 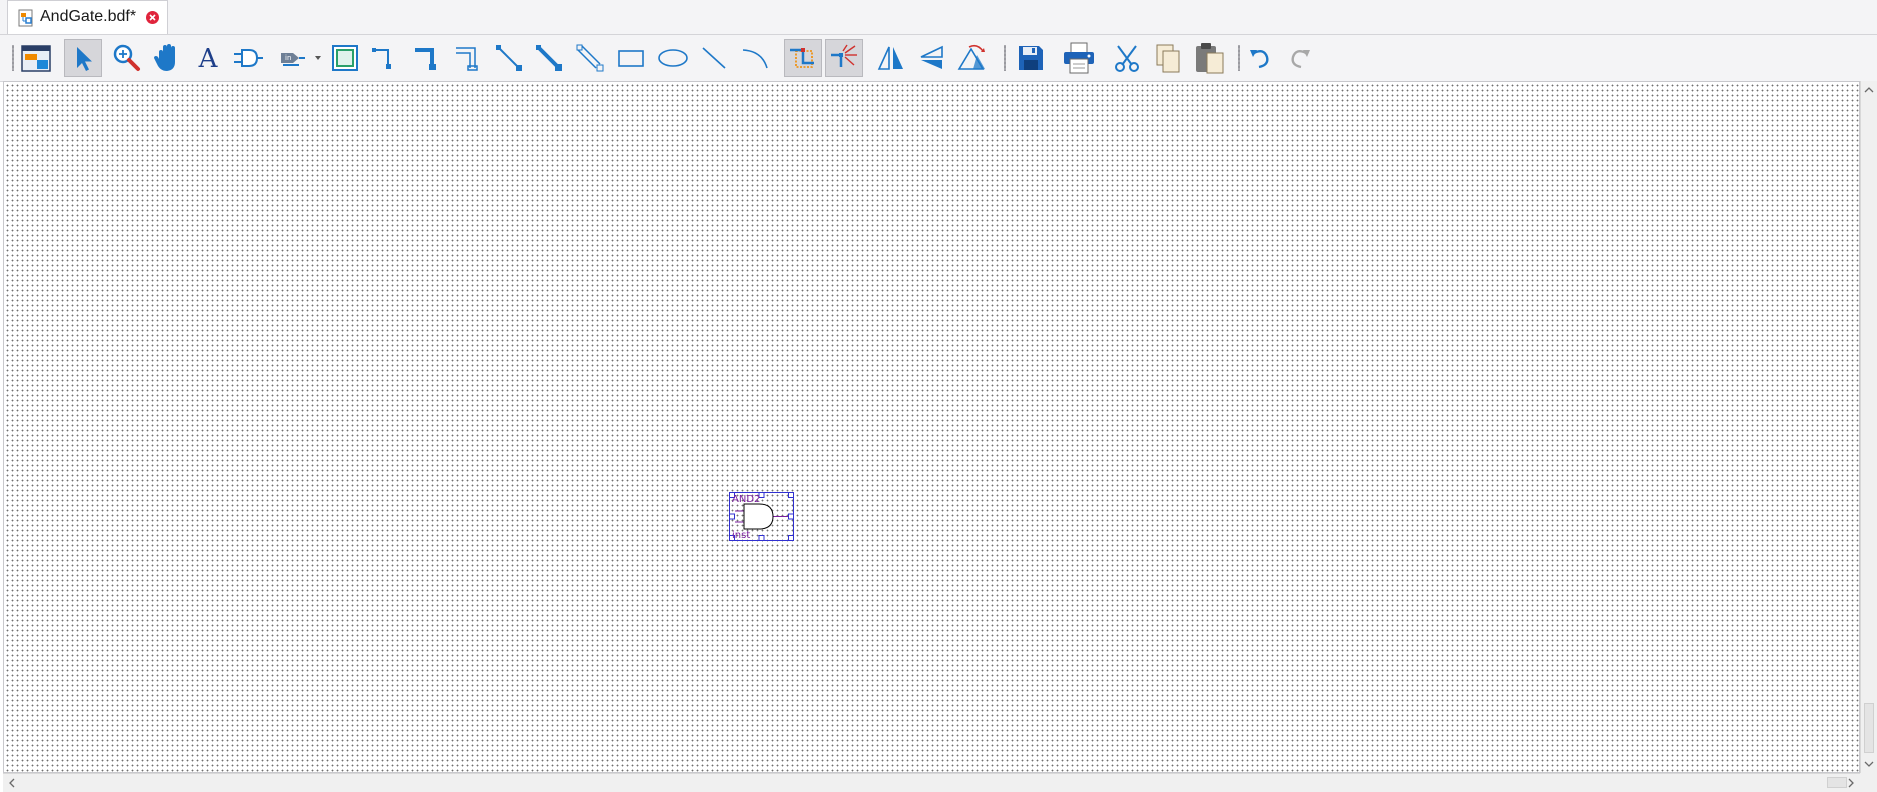 I want to click on symbol-tool-button, so click(x=248, y=58).